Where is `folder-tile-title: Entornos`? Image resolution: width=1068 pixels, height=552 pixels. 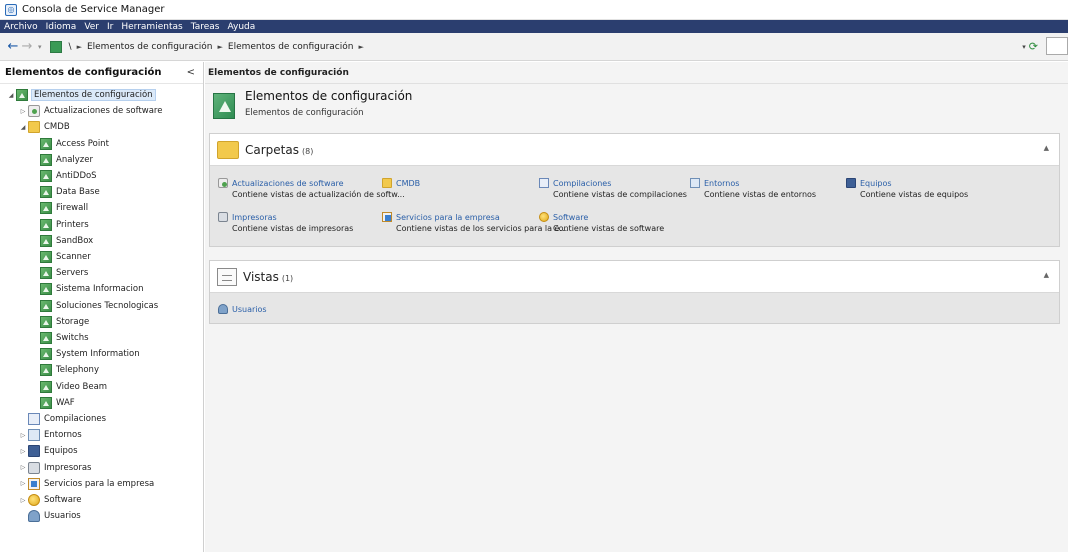 folder-tile-title: Entornos is located at coordinates (753, 183).